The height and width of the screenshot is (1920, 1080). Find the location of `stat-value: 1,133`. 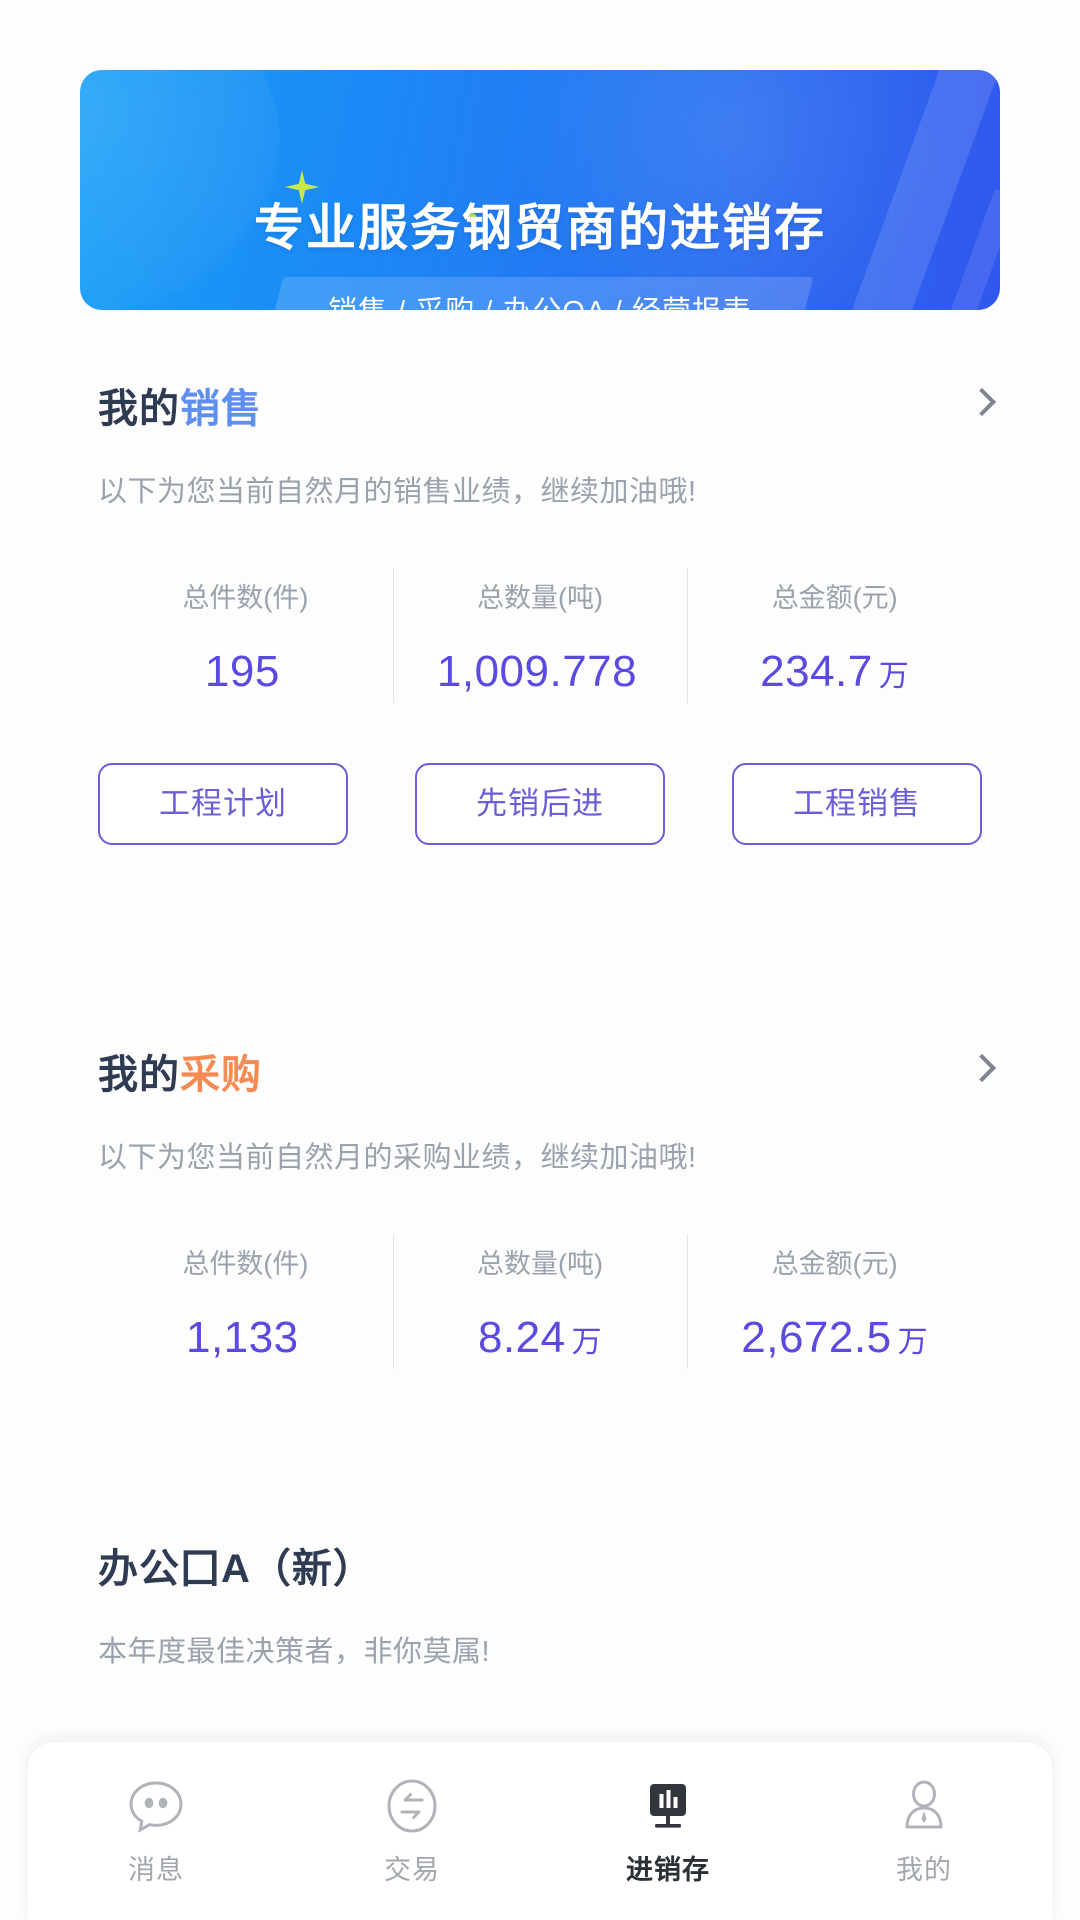

stat-value: 1,133 is located at coordinates (245, 1338).